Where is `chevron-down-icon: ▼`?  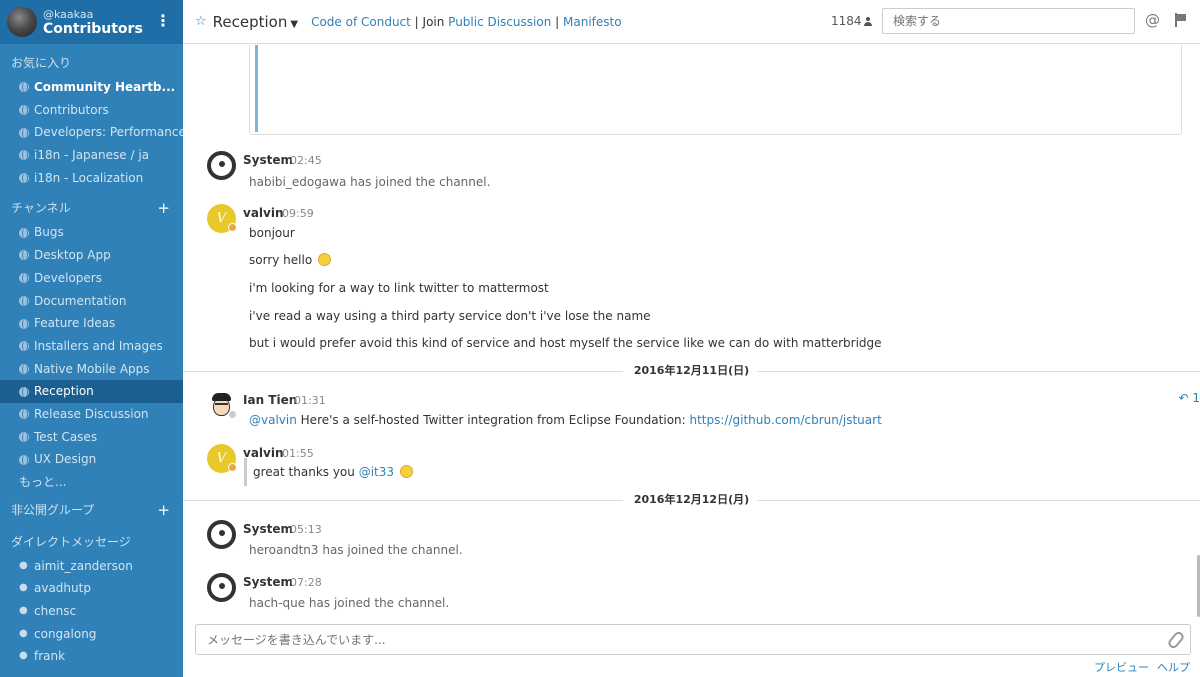
chevron-down-icon: ▼ is located at coordinates (294, 24).